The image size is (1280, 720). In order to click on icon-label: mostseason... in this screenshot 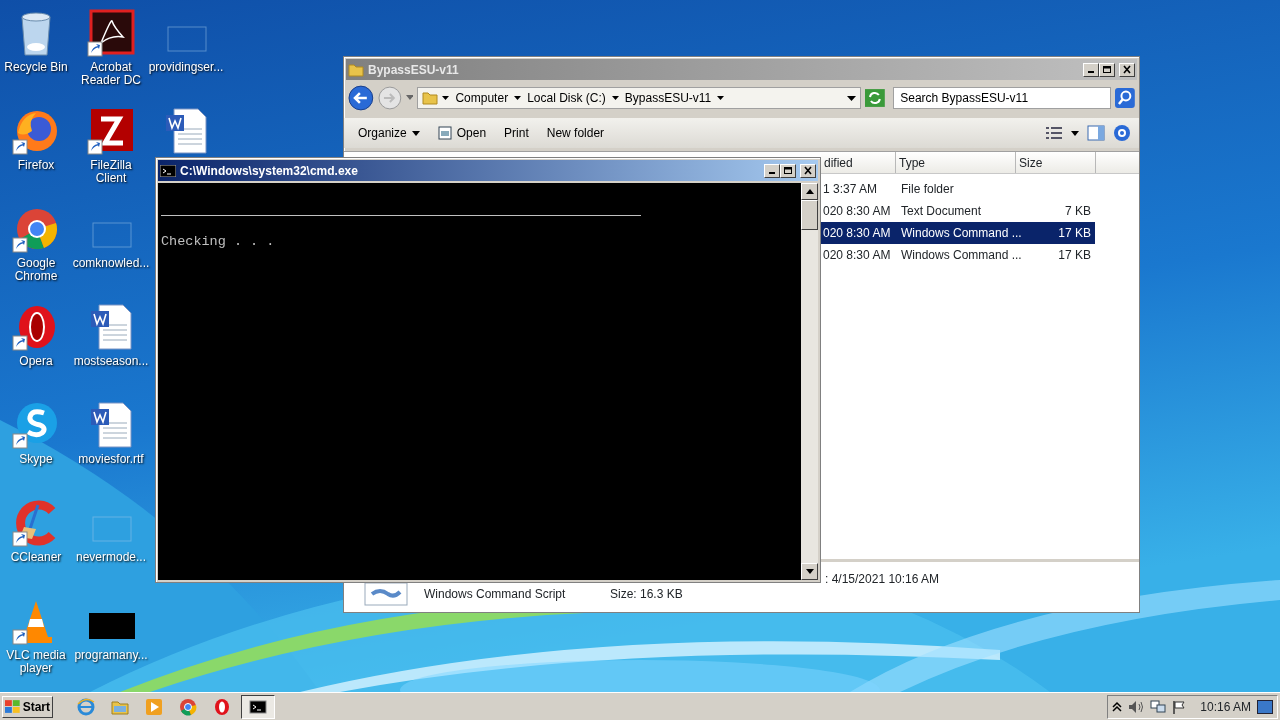, I will do `click(111, 361)`.